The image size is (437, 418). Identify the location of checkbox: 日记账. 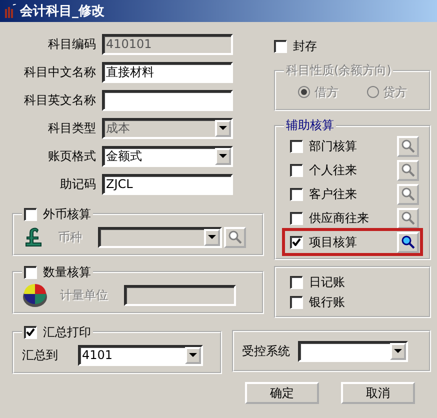
(355, 282).